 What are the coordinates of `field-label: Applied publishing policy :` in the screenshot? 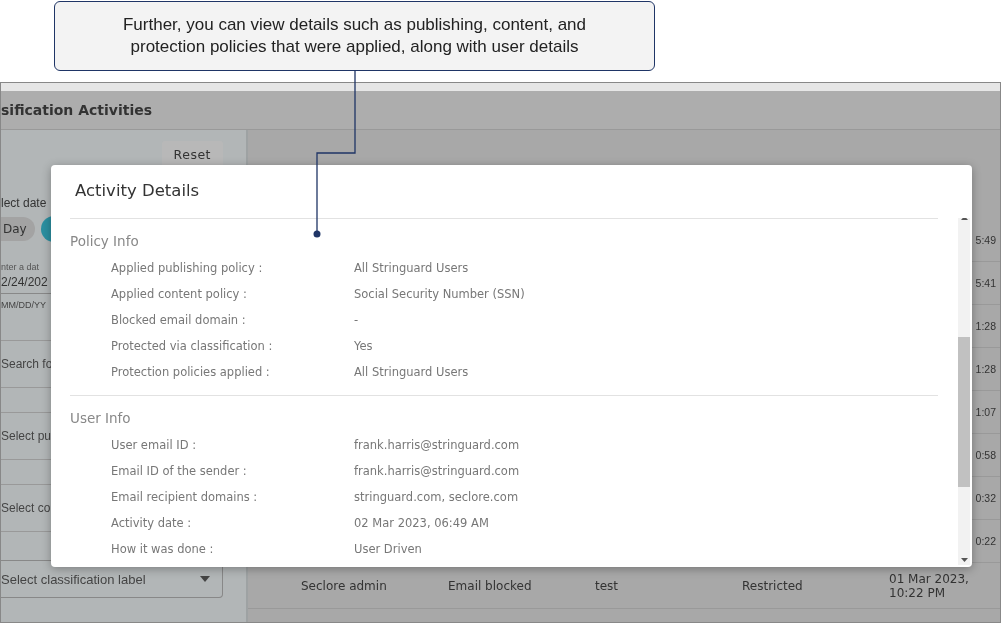 It's located at (187, 268).